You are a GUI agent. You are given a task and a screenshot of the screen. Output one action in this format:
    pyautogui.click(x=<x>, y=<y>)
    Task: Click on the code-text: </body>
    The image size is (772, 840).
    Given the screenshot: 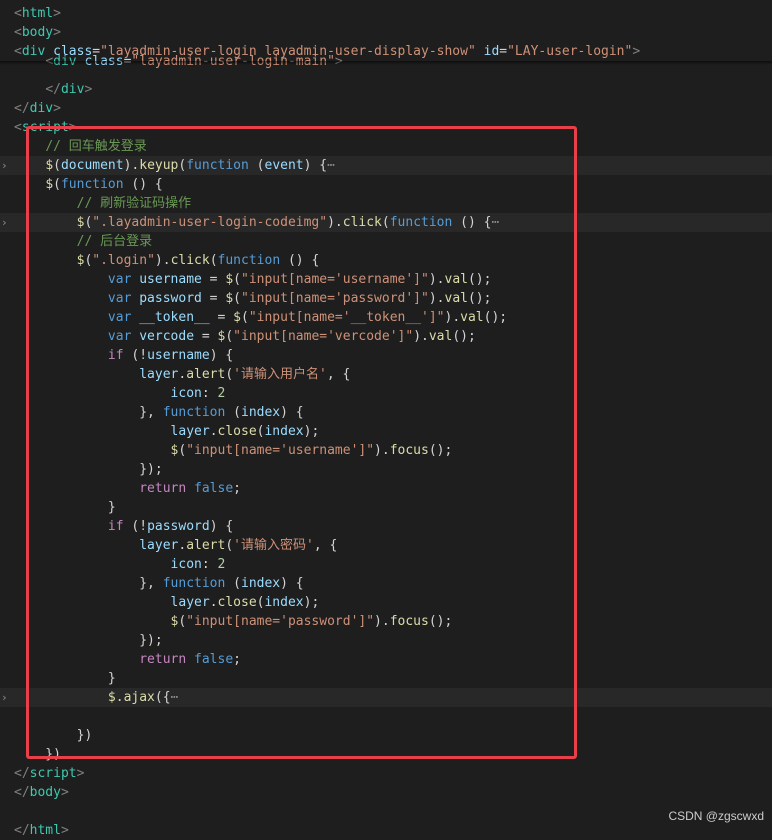 What is the action you would take?
    pyautogui.click(x=41, y=792)
    